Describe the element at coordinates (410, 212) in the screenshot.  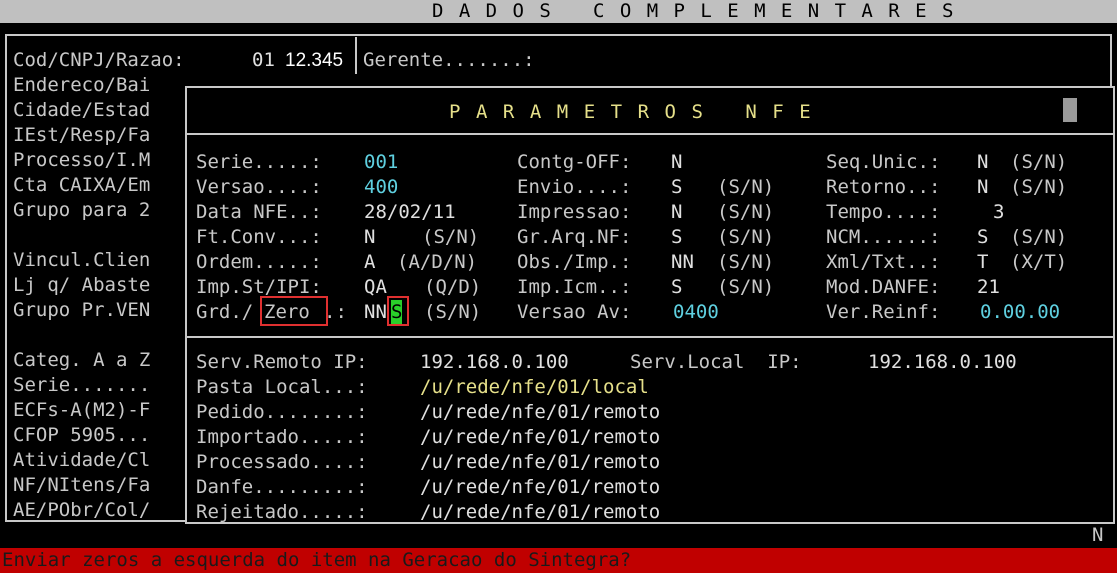
I see `param-value: 28/02/11` at that location.